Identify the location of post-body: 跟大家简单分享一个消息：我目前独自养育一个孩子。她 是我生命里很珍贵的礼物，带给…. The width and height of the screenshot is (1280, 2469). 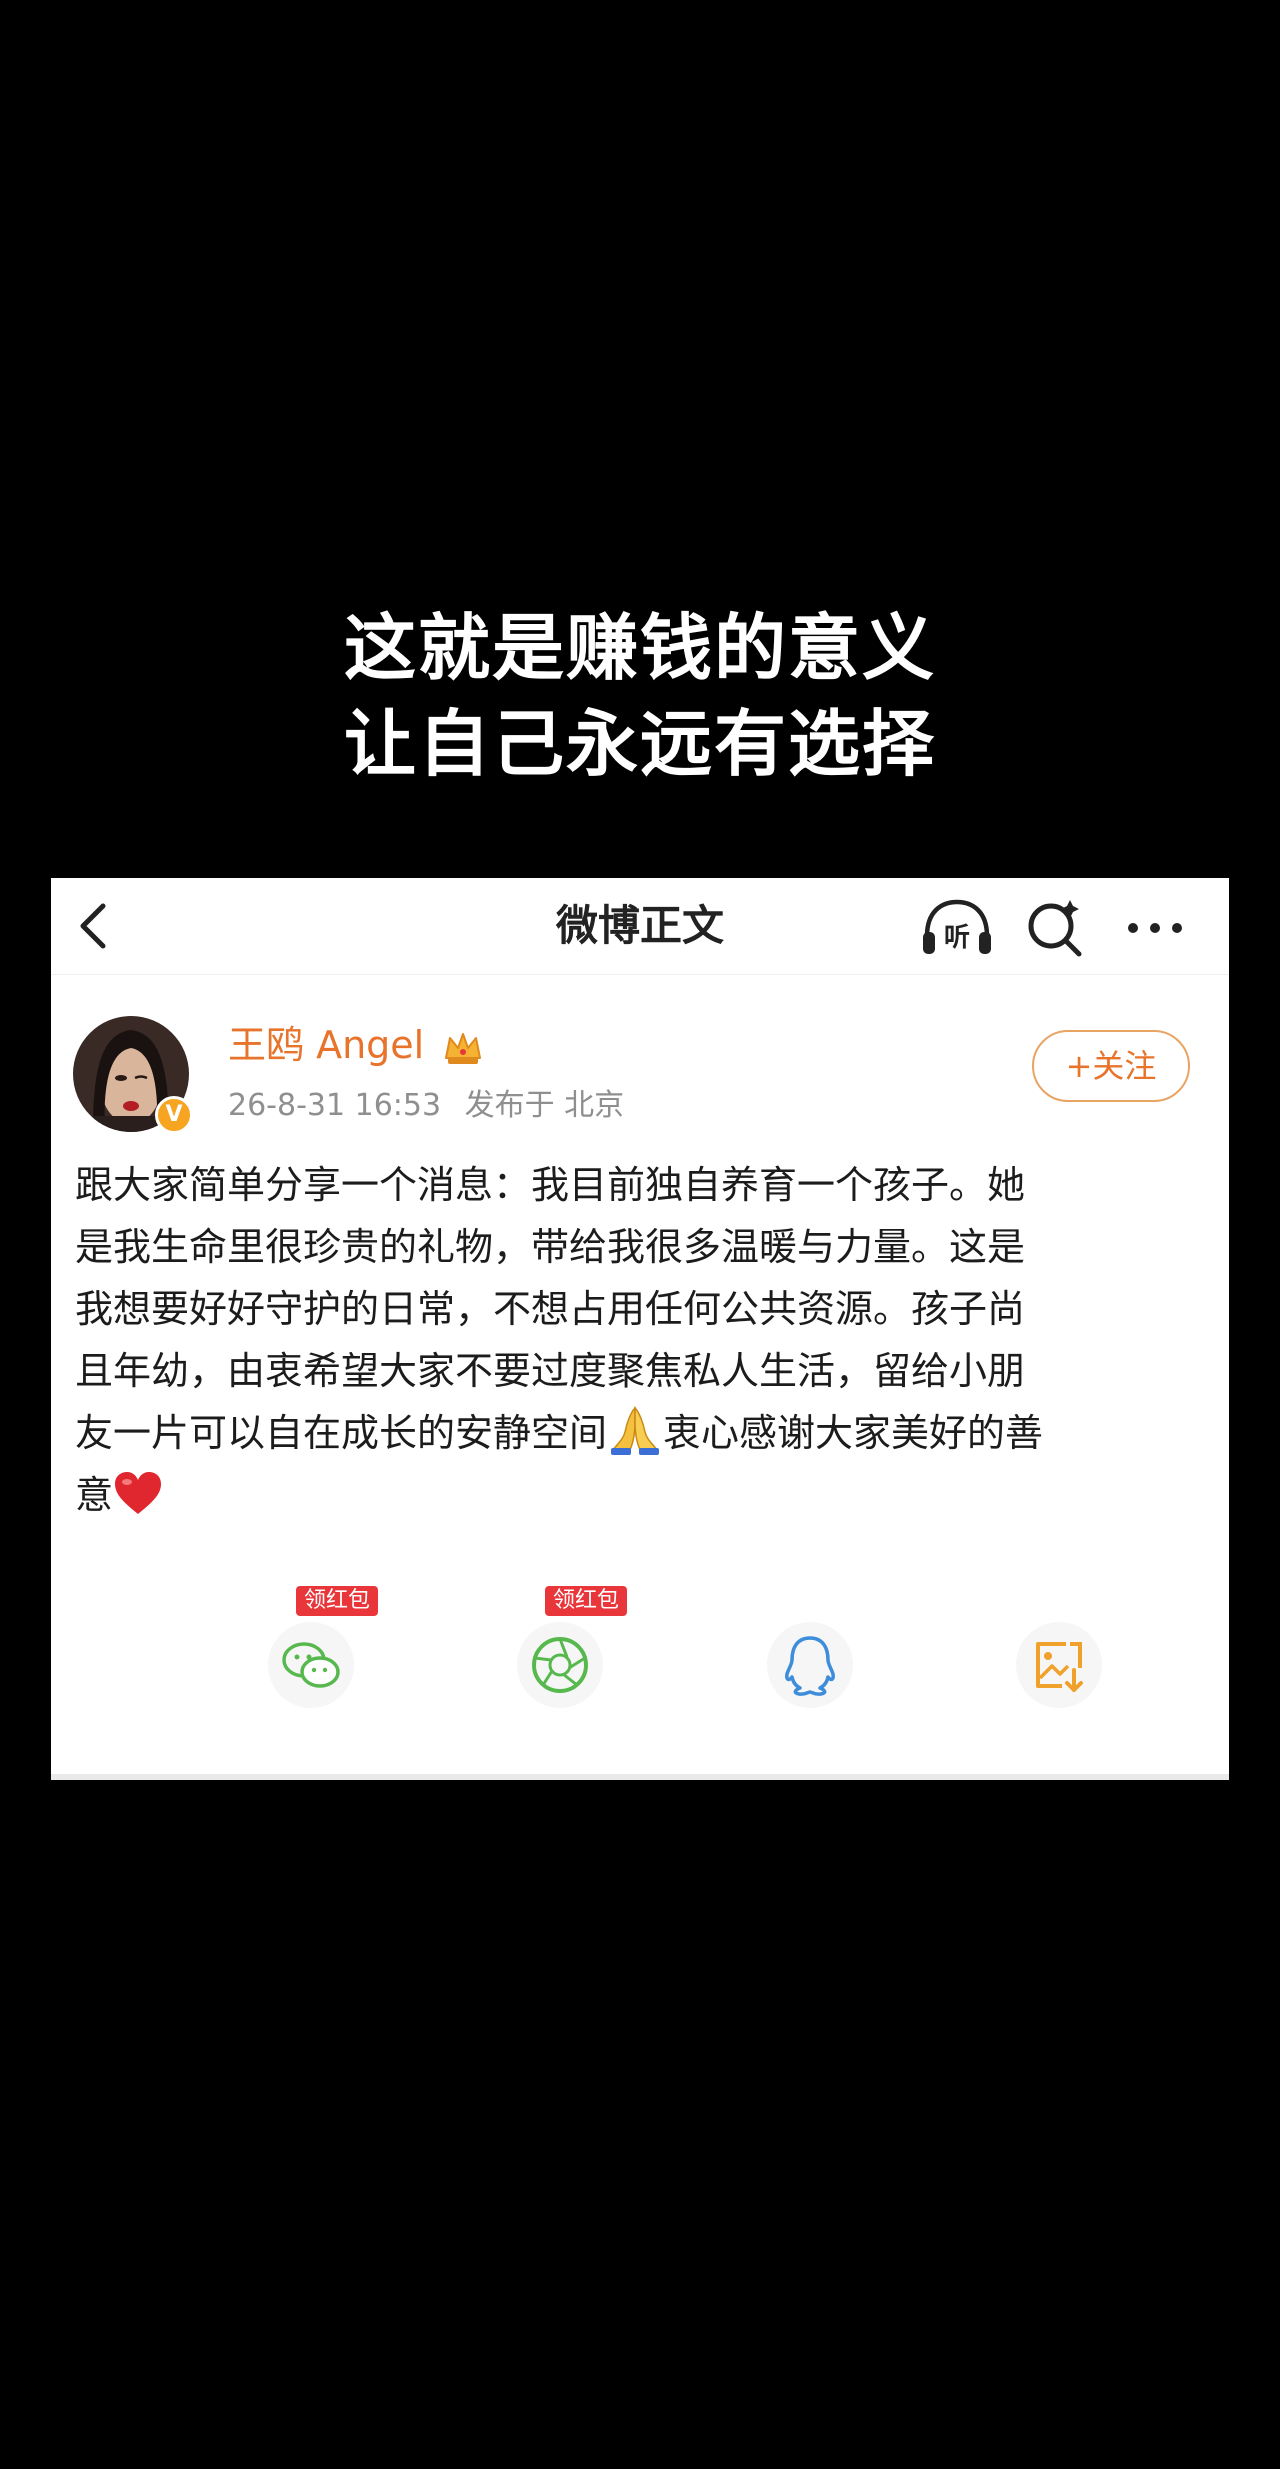
(645, 1340).